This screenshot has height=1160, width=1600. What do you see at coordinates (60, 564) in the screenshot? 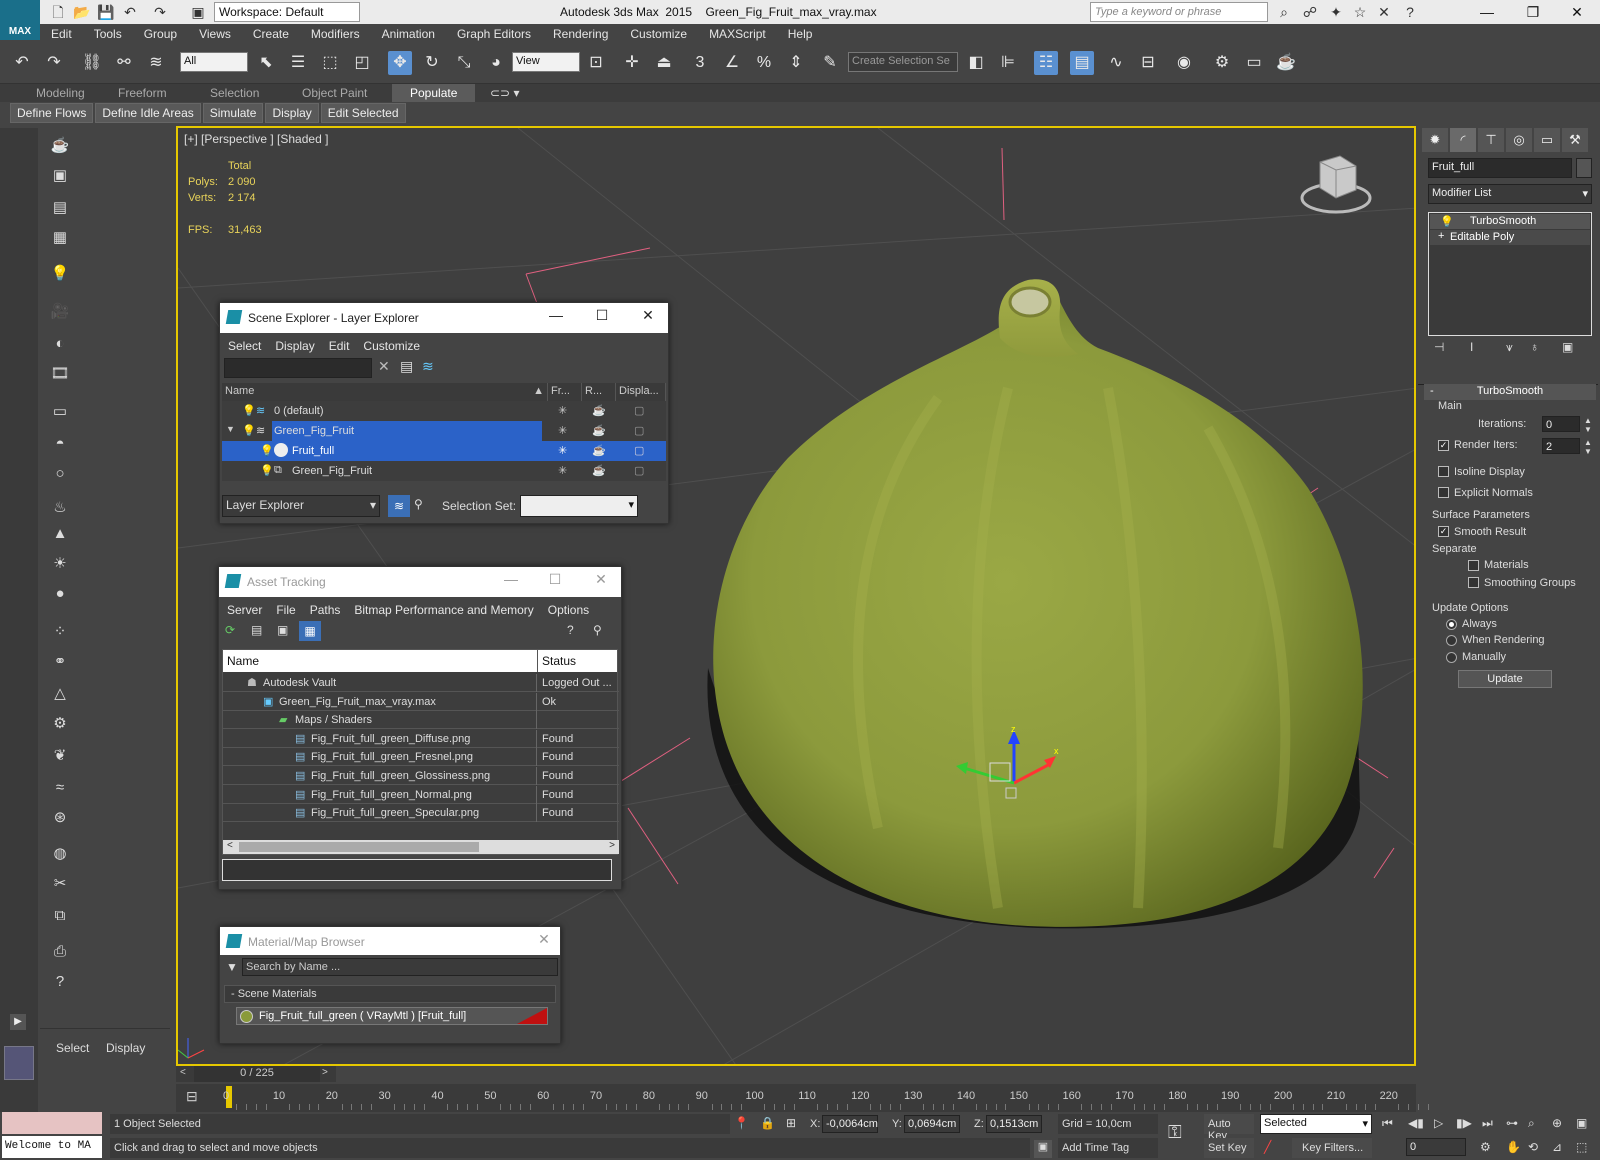
I see `sun-icon: ☀` at bounding box center [60, 564].